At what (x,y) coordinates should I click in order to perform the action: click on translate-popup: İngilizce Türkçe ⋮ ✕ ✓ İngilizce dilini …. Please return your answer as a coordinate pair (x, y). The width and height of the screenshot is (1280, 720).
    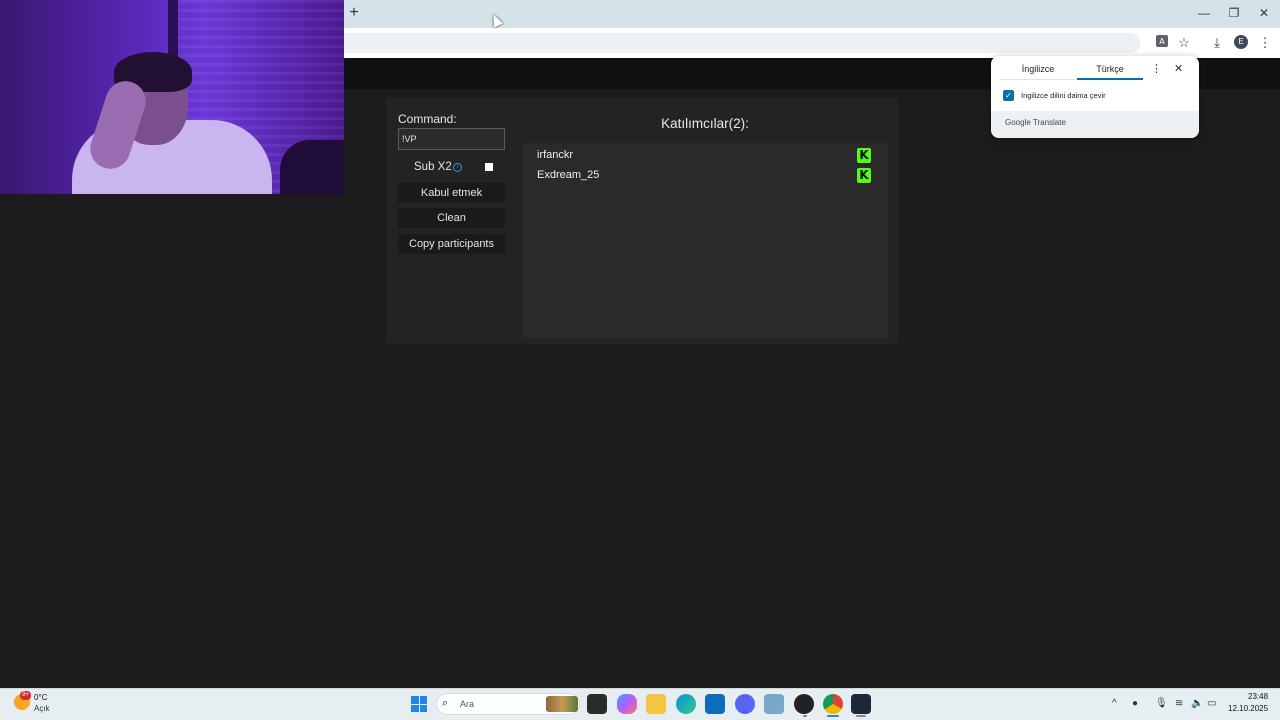
    Looking at the image, I should click on (1095, 97).